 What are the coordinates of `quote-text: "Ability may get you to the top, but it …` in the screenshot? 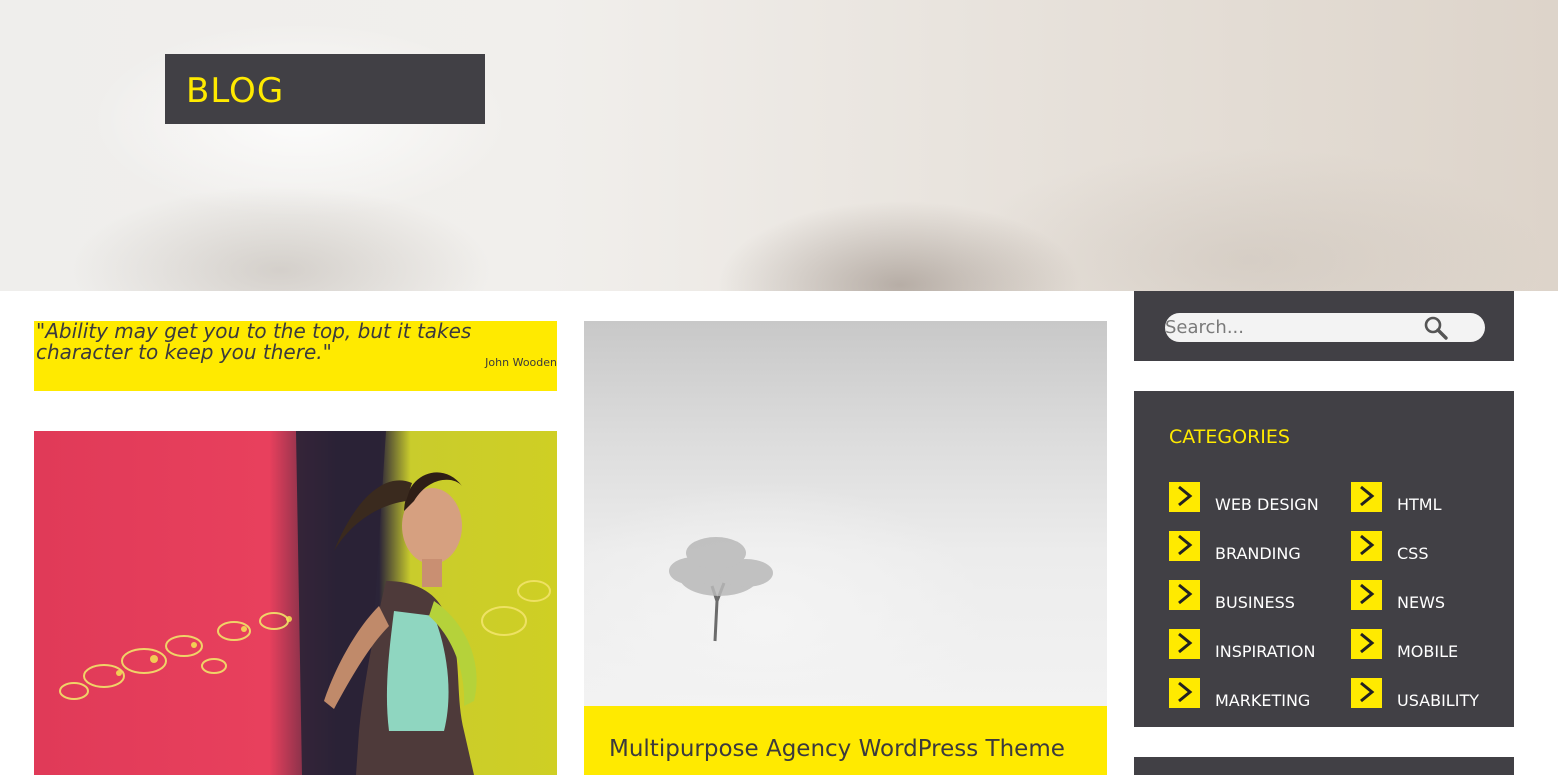 It's located at (254, 341).